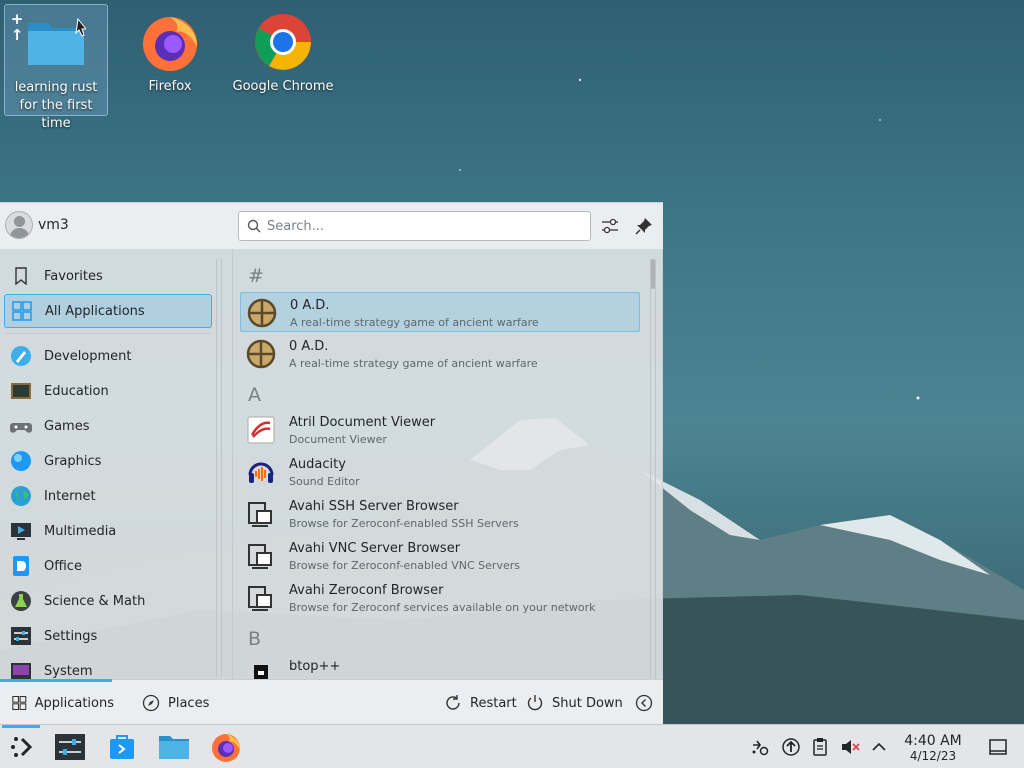 This screenshot has width=1024, height=768. Describe the element at coordinates (21, 276) in the screenshot. I see `bookmark-icon` at that location.